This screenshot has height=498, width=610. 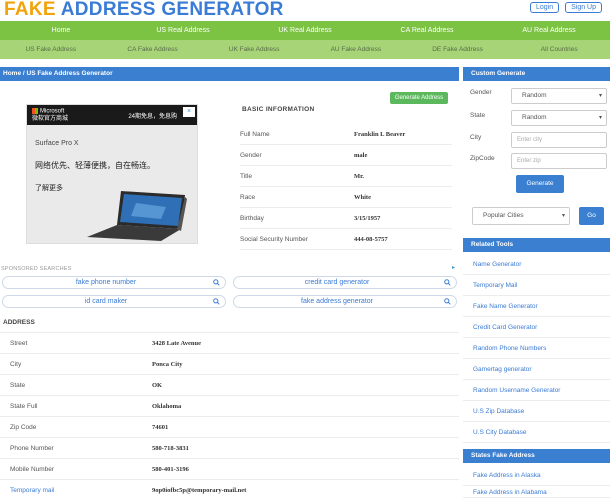 What do you see at coordinates (32, 448) in the screenshot?
I see `address-label: Phone Number` at bounding box center [32, 448].